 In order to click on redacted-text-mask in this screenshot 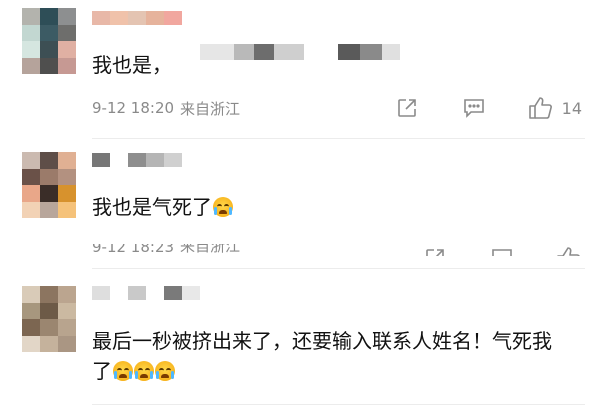, I will do `click(300, 52)`.